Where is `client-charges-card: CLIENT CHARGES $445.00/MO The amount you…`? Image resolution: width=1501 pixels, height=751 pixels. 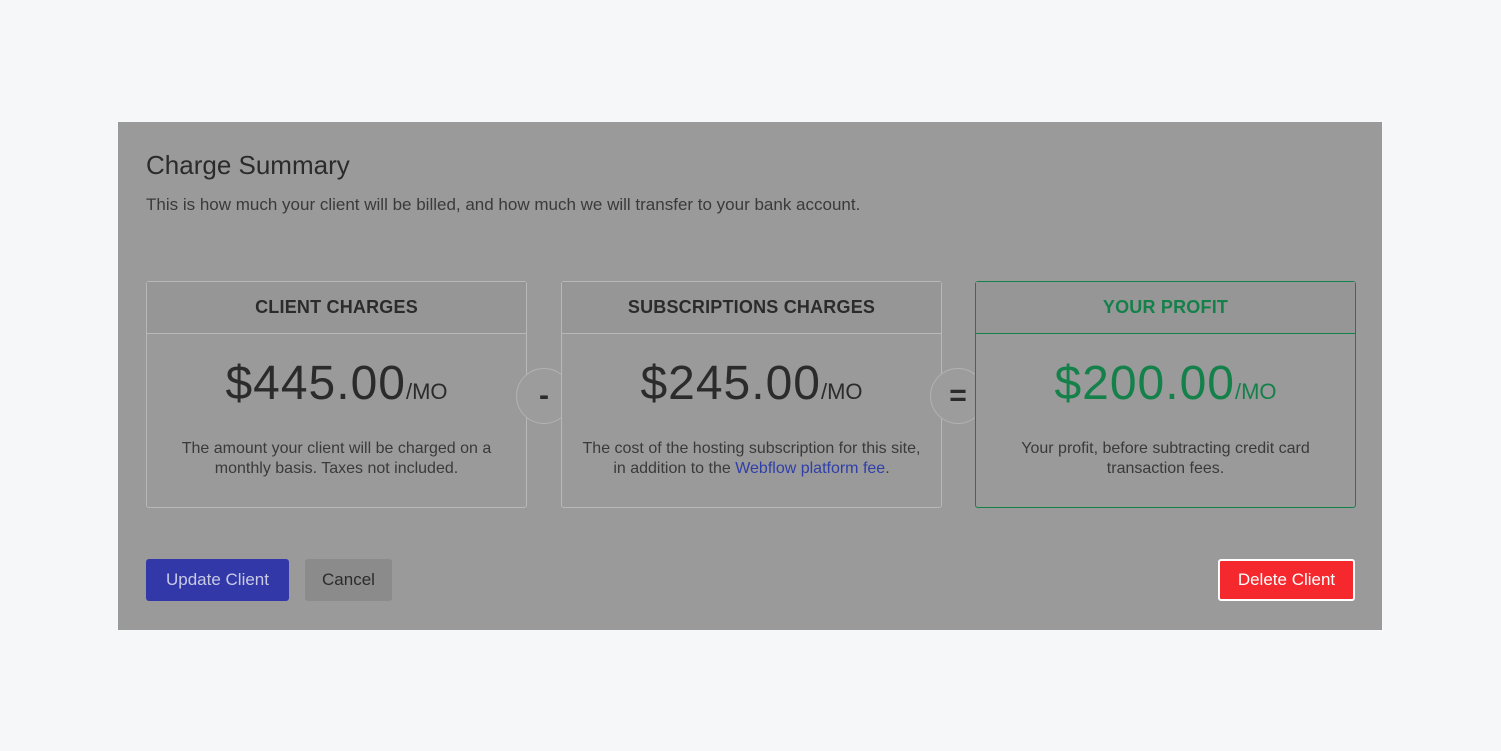
client-charges-card: CLIENT CHARGES $445.00/MO The amount you… is located at coordinates (336, 394).